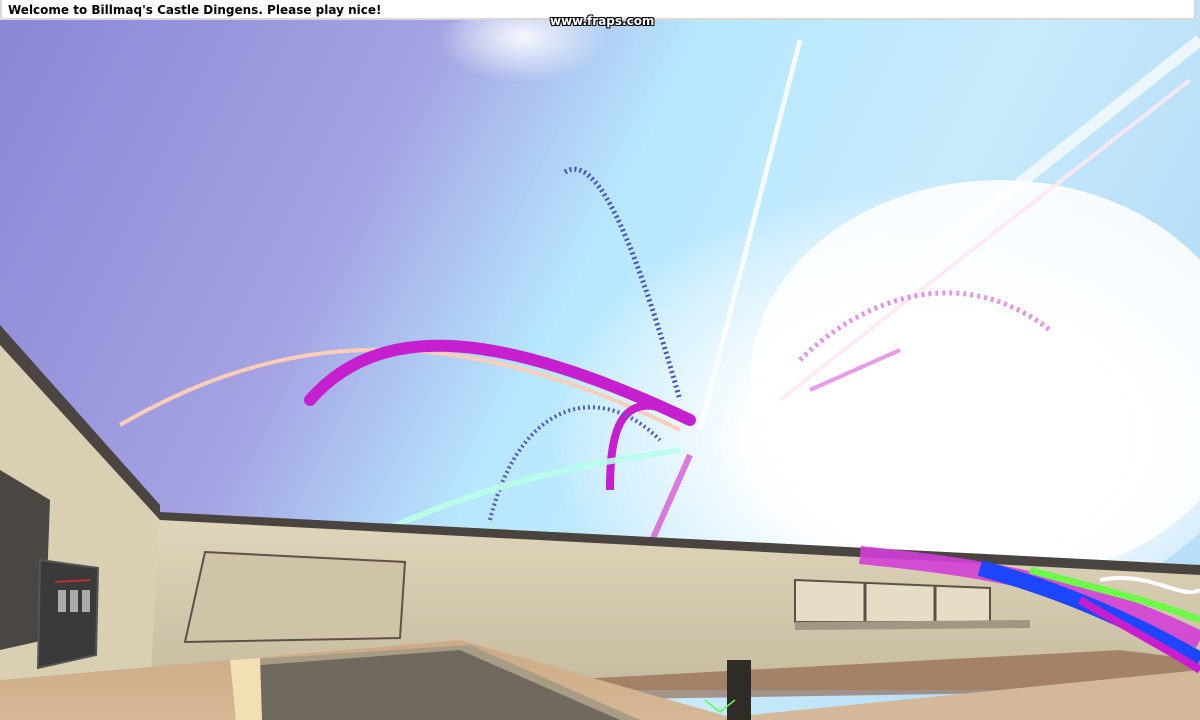  I want to click on fraps-watermark: www.fraps.com, so click(602, 21).